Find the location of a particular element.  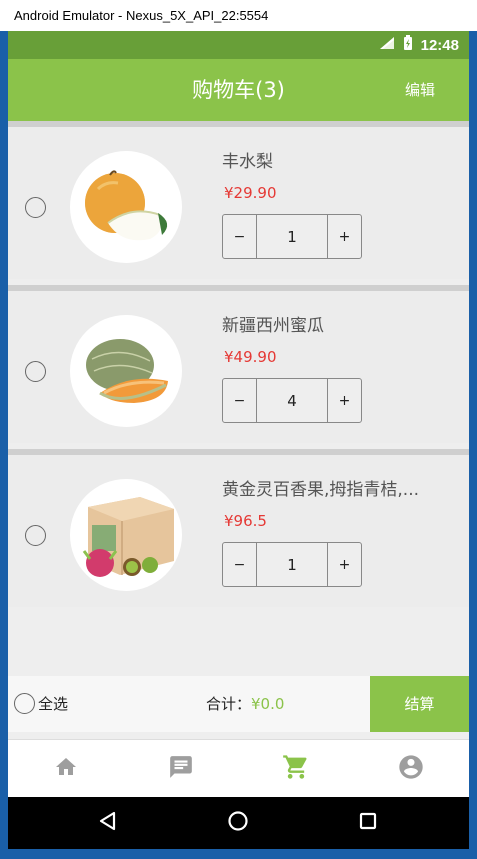

account-circle-icon is located at coordinates (411, 769).